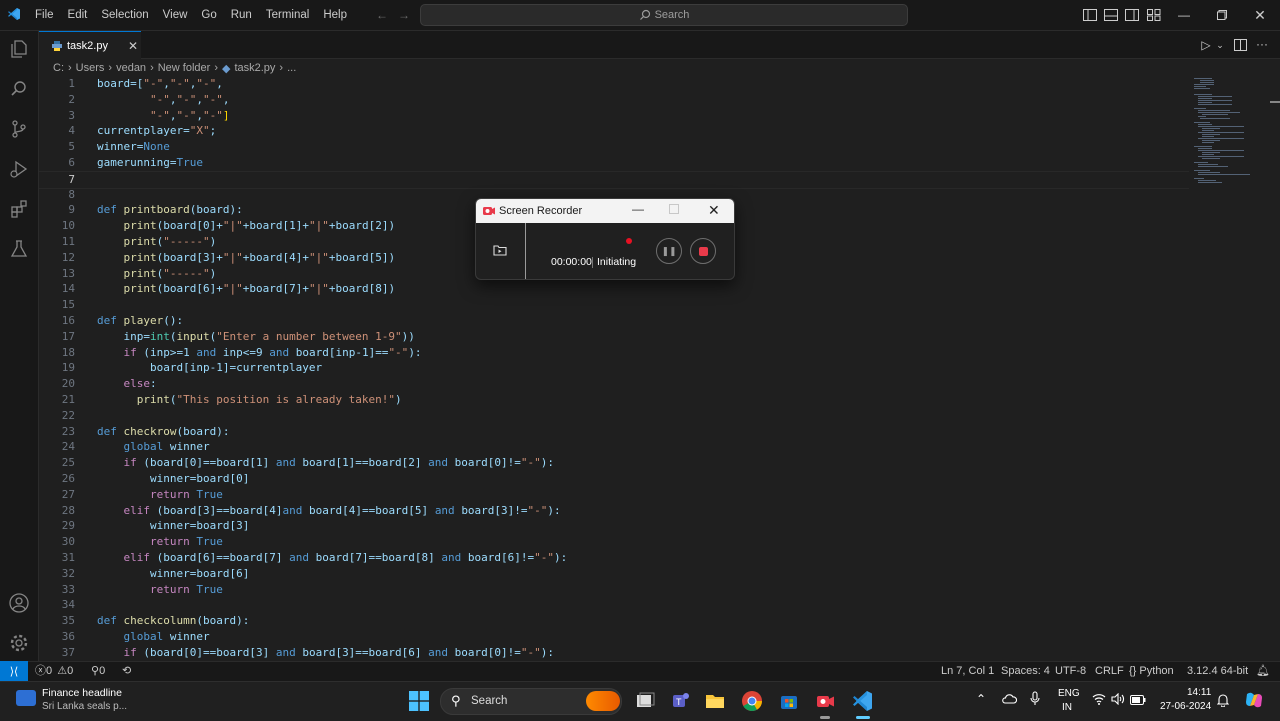 This screenshot has width=1280, height=721. What do you see at coordinates (1009, 699) in the screenshot?
I see `onedrive-cloud-icon` at bounding box center [1009, 699].